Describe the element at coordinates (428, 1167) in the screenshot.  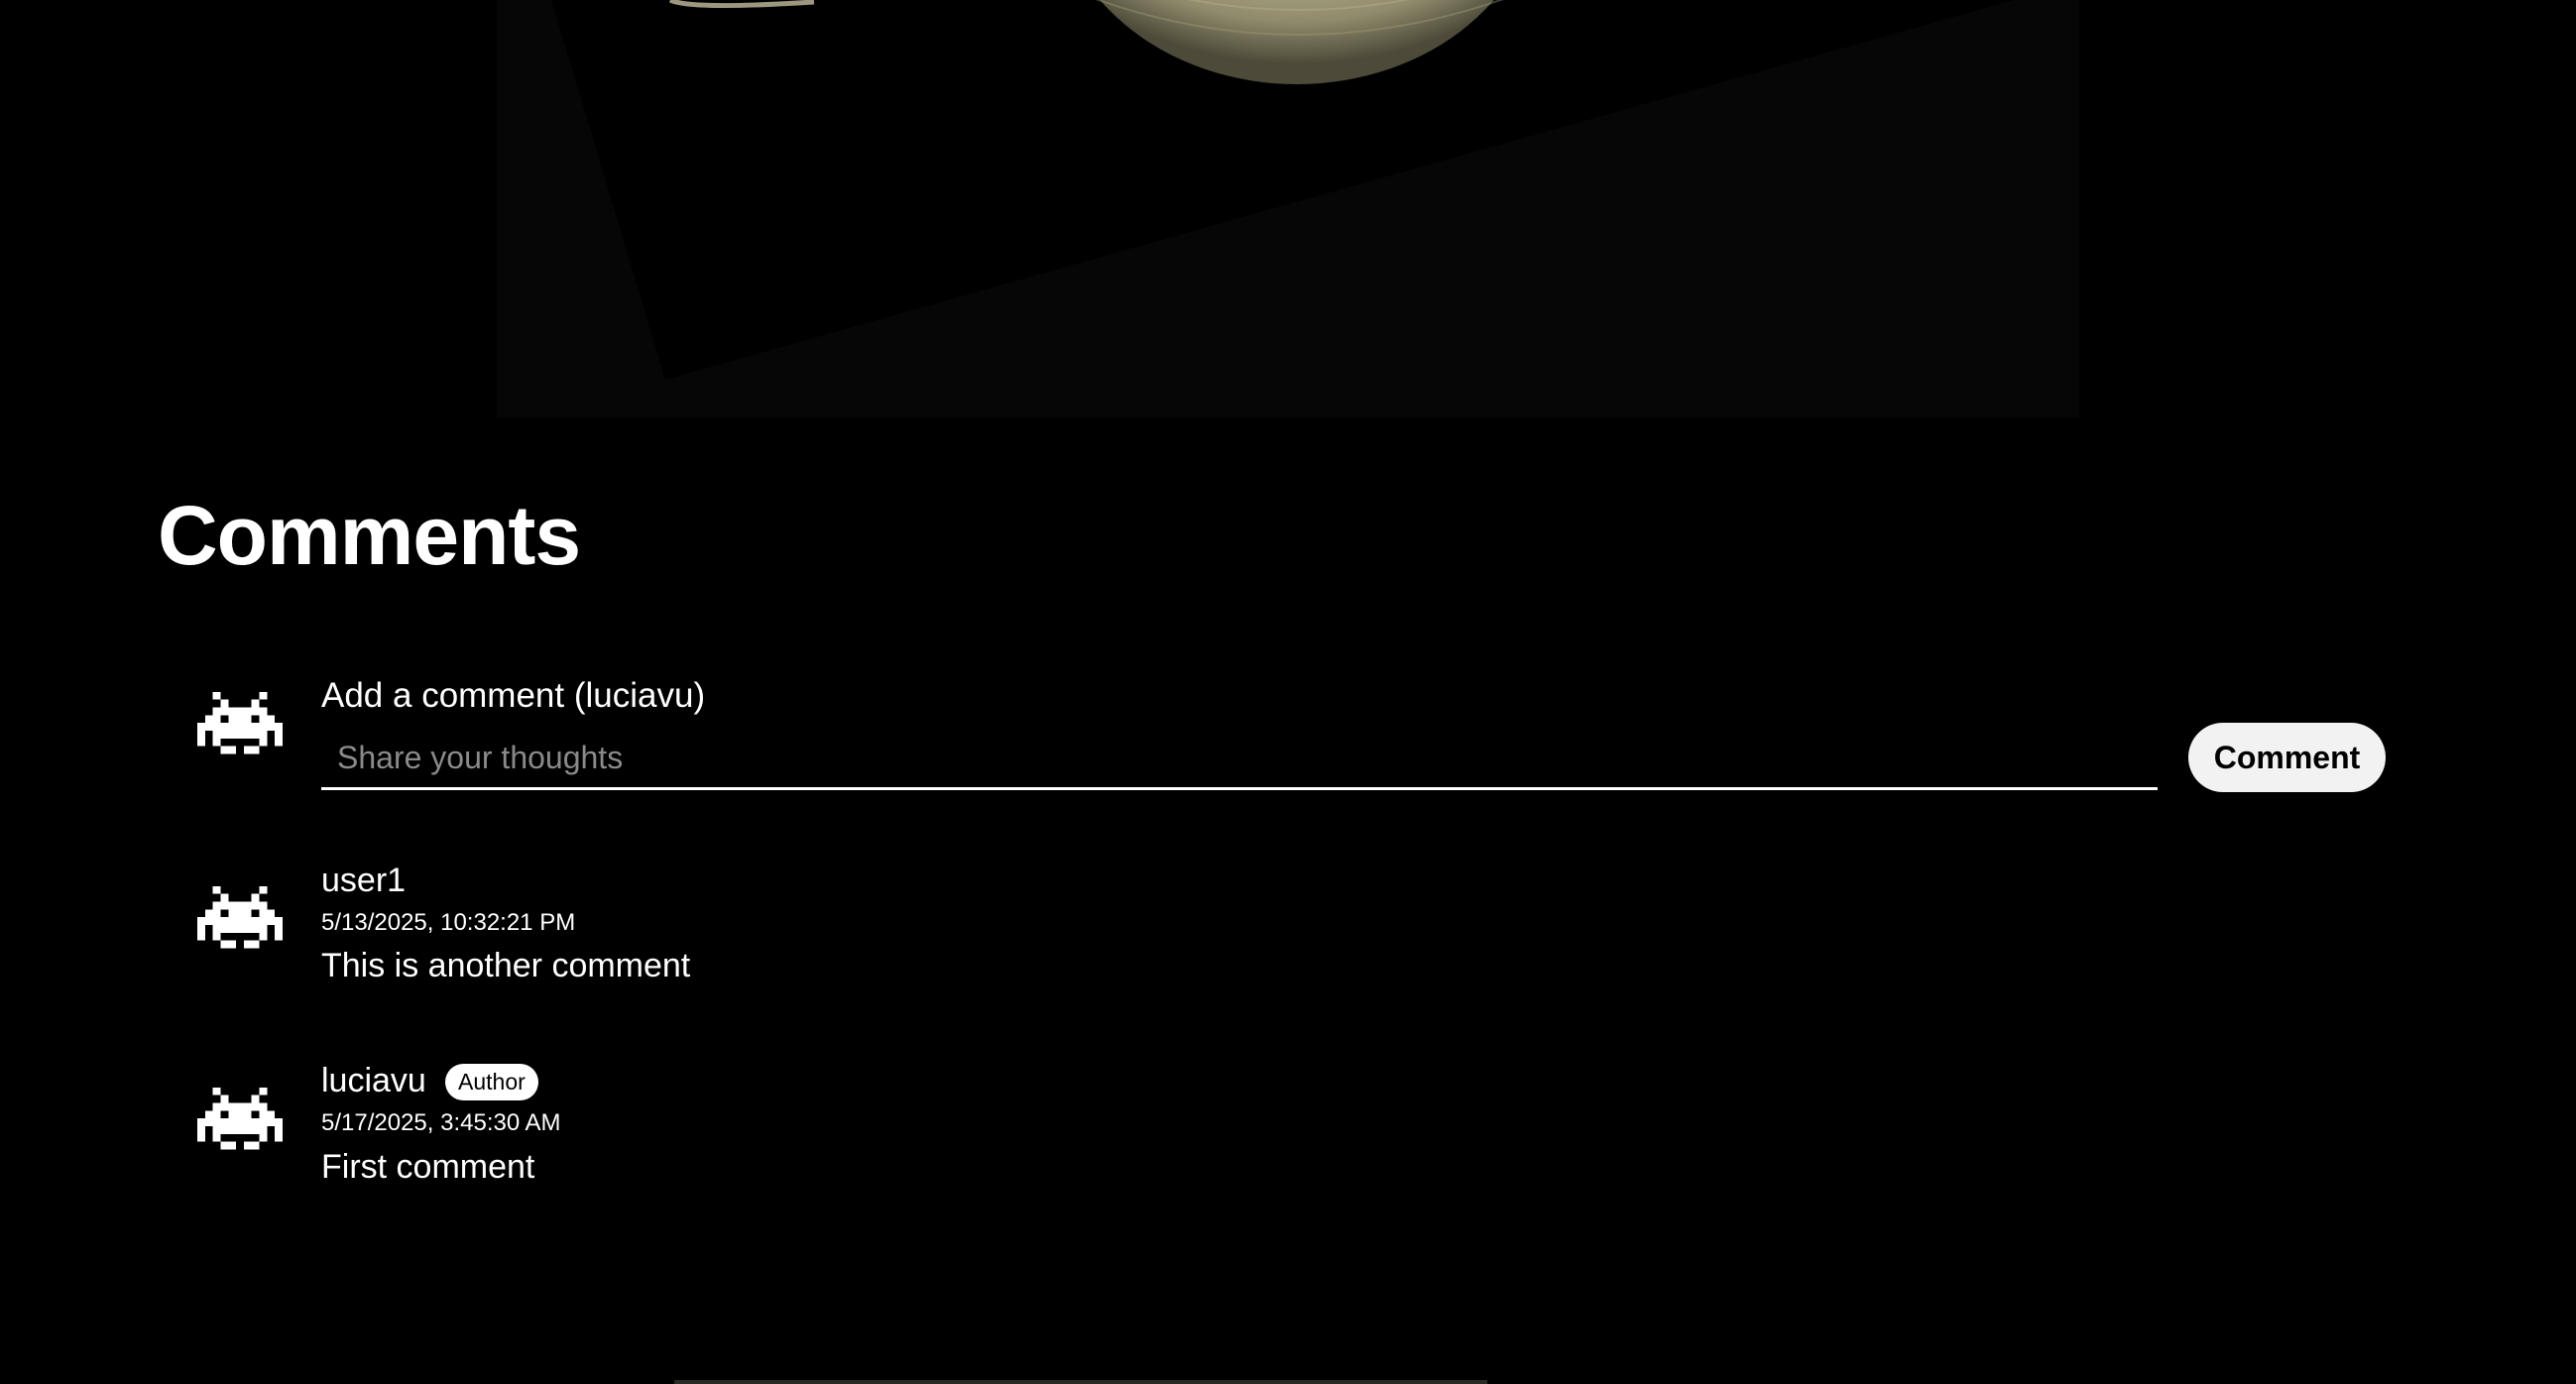
I see `comment-text: First comment` at that location.